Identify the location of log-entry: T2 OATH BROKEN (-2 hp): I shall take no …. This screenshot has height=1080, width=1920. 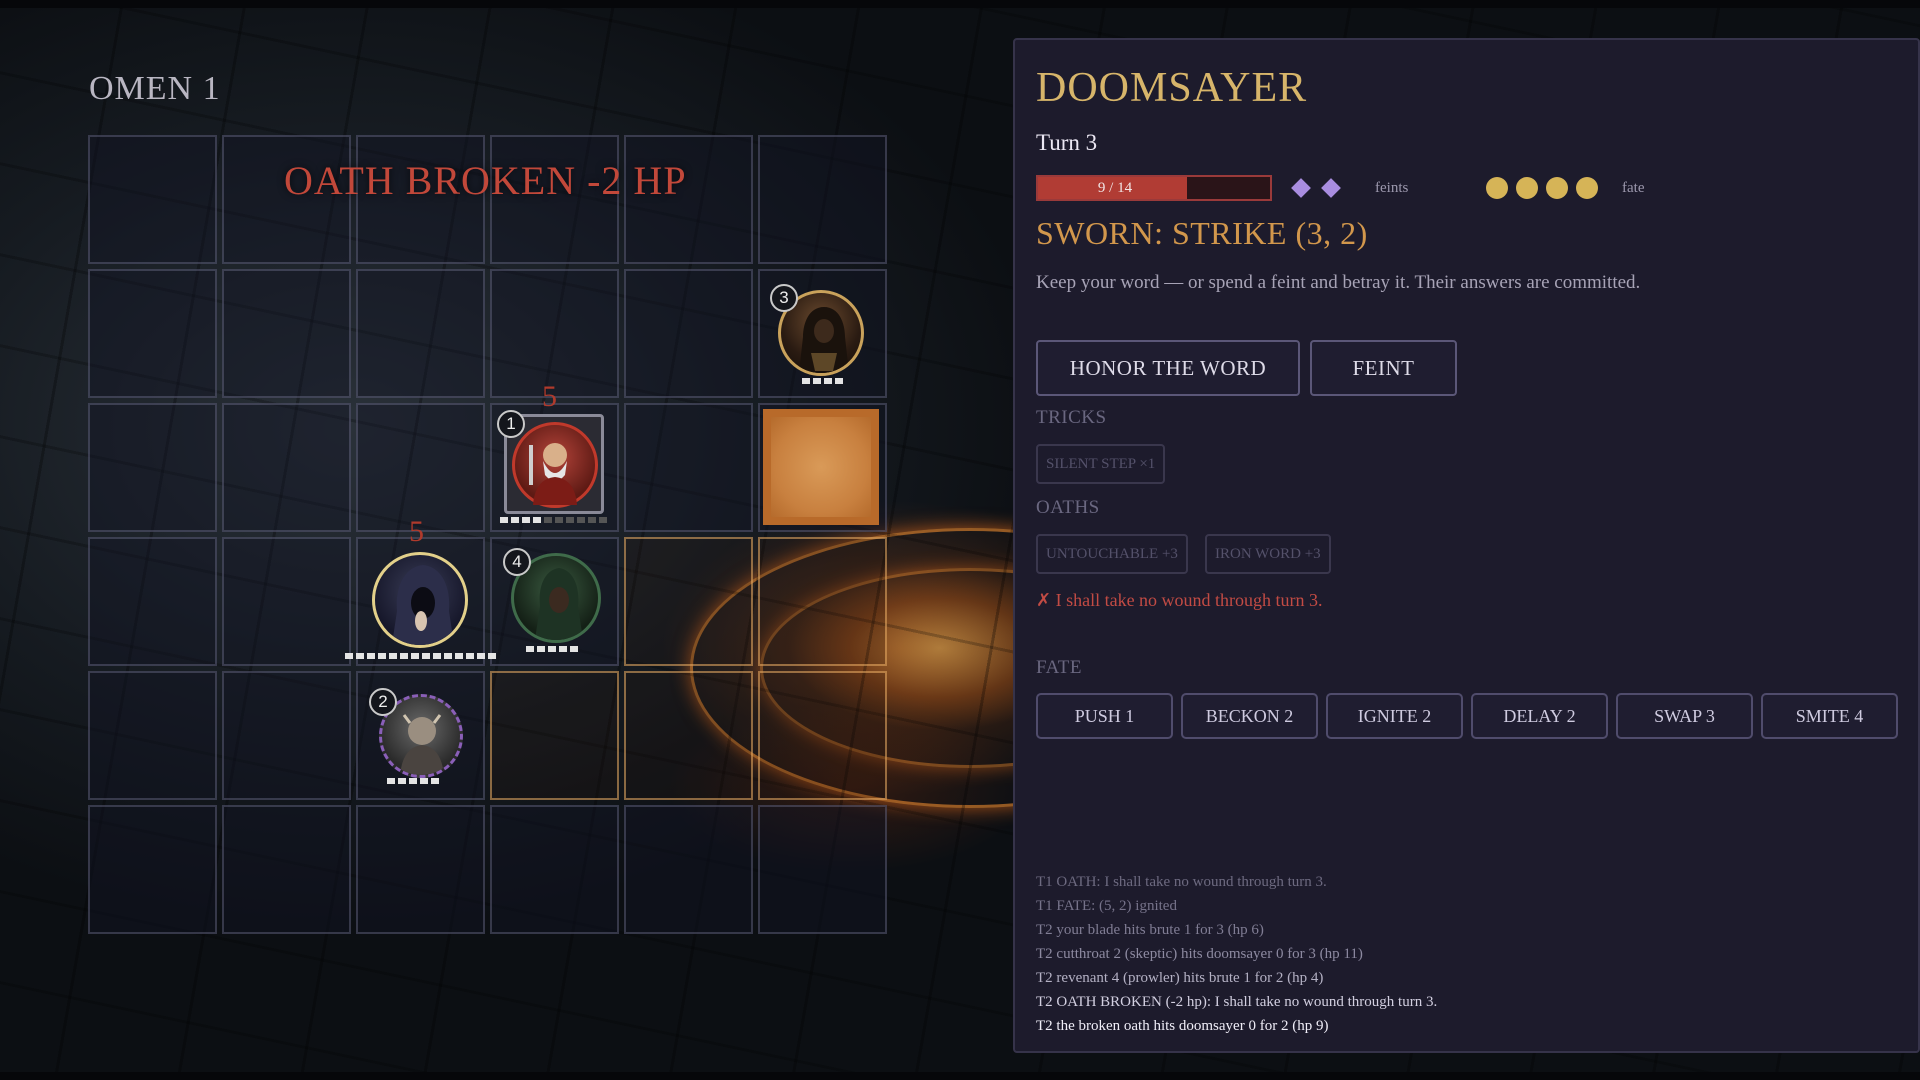
(1237, 1002).